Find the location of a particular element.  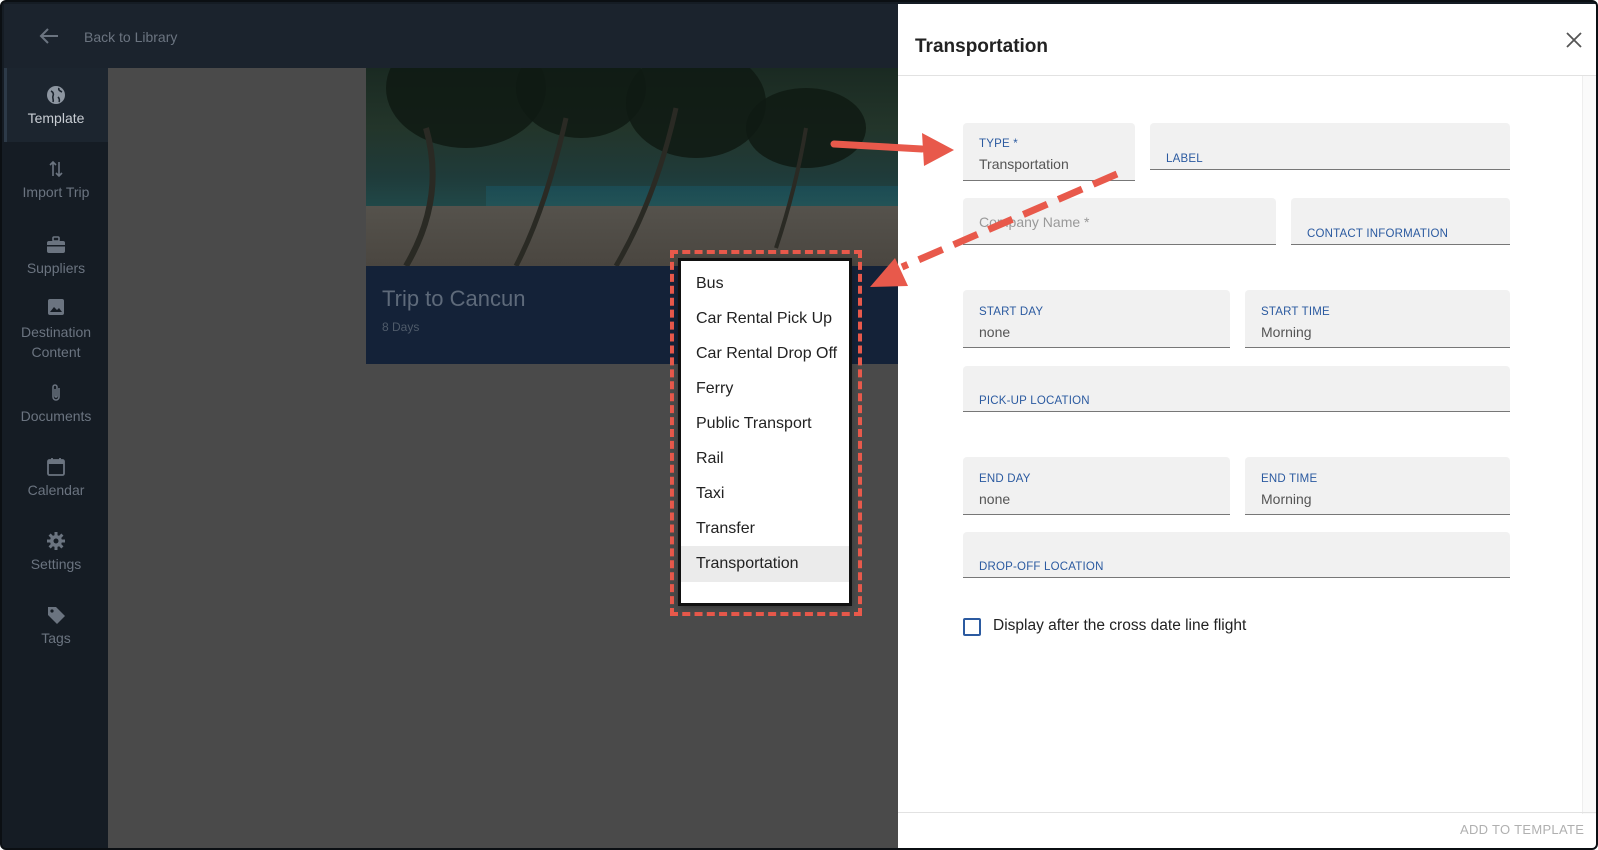

start-time-value: Morning is located at coordinates (1286, 332).